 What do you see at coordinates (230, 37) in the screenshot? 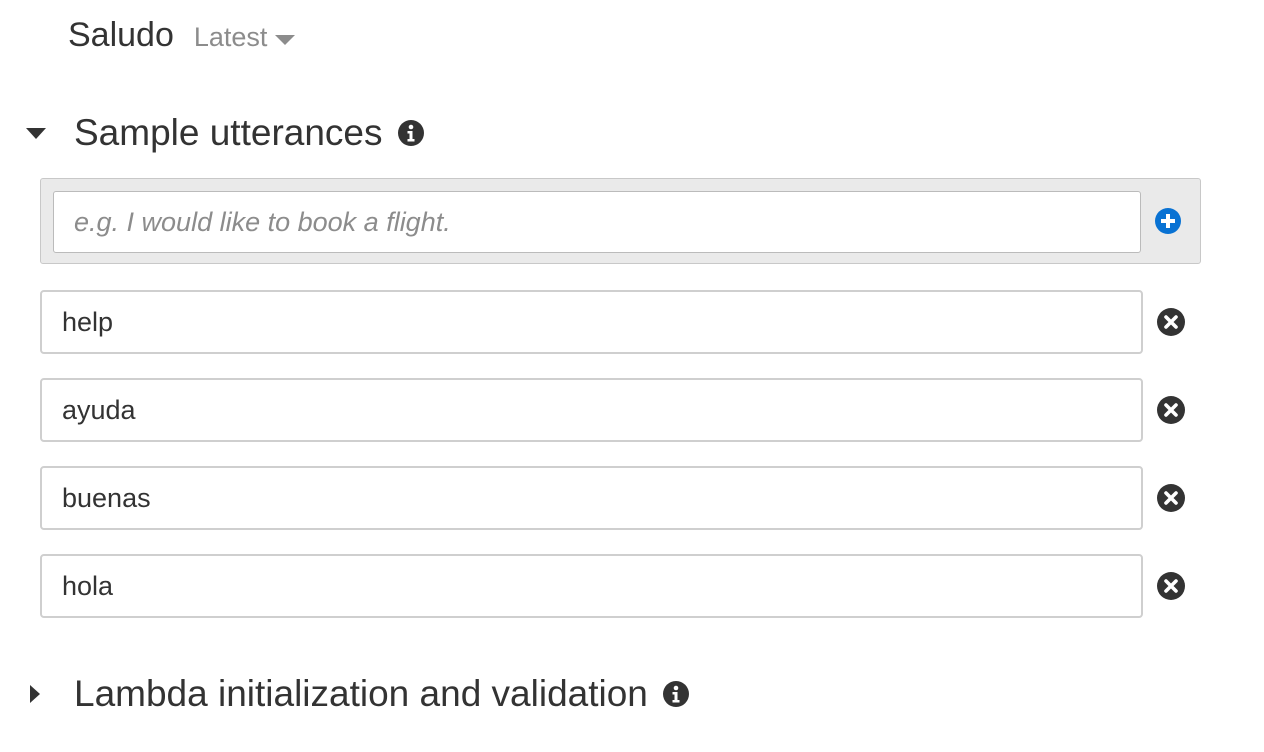
I see `version-label: Latest` at bounding box center [230, 37].